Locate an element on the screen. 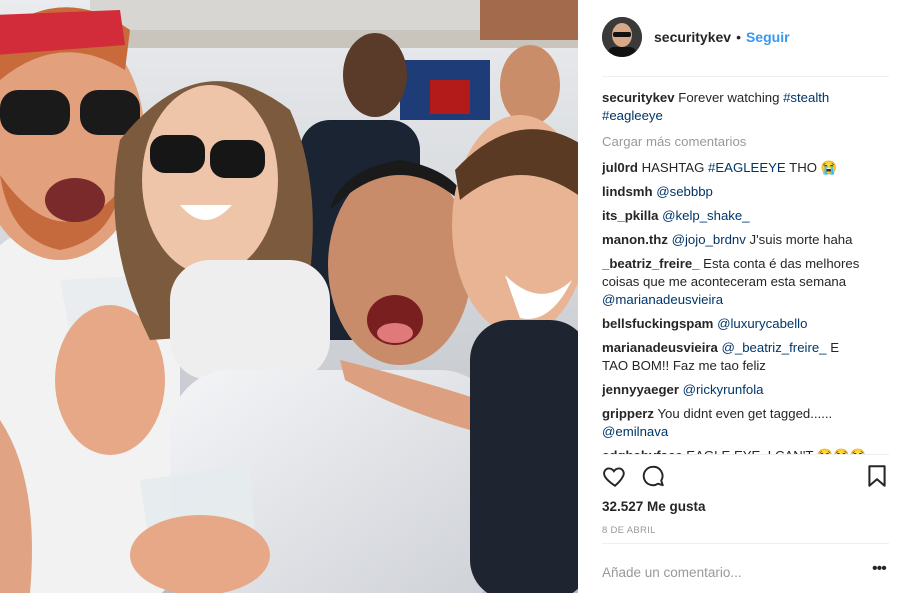 The image size is (897, 593). comment-username: manon.thz is located at coordinates (635, 239).